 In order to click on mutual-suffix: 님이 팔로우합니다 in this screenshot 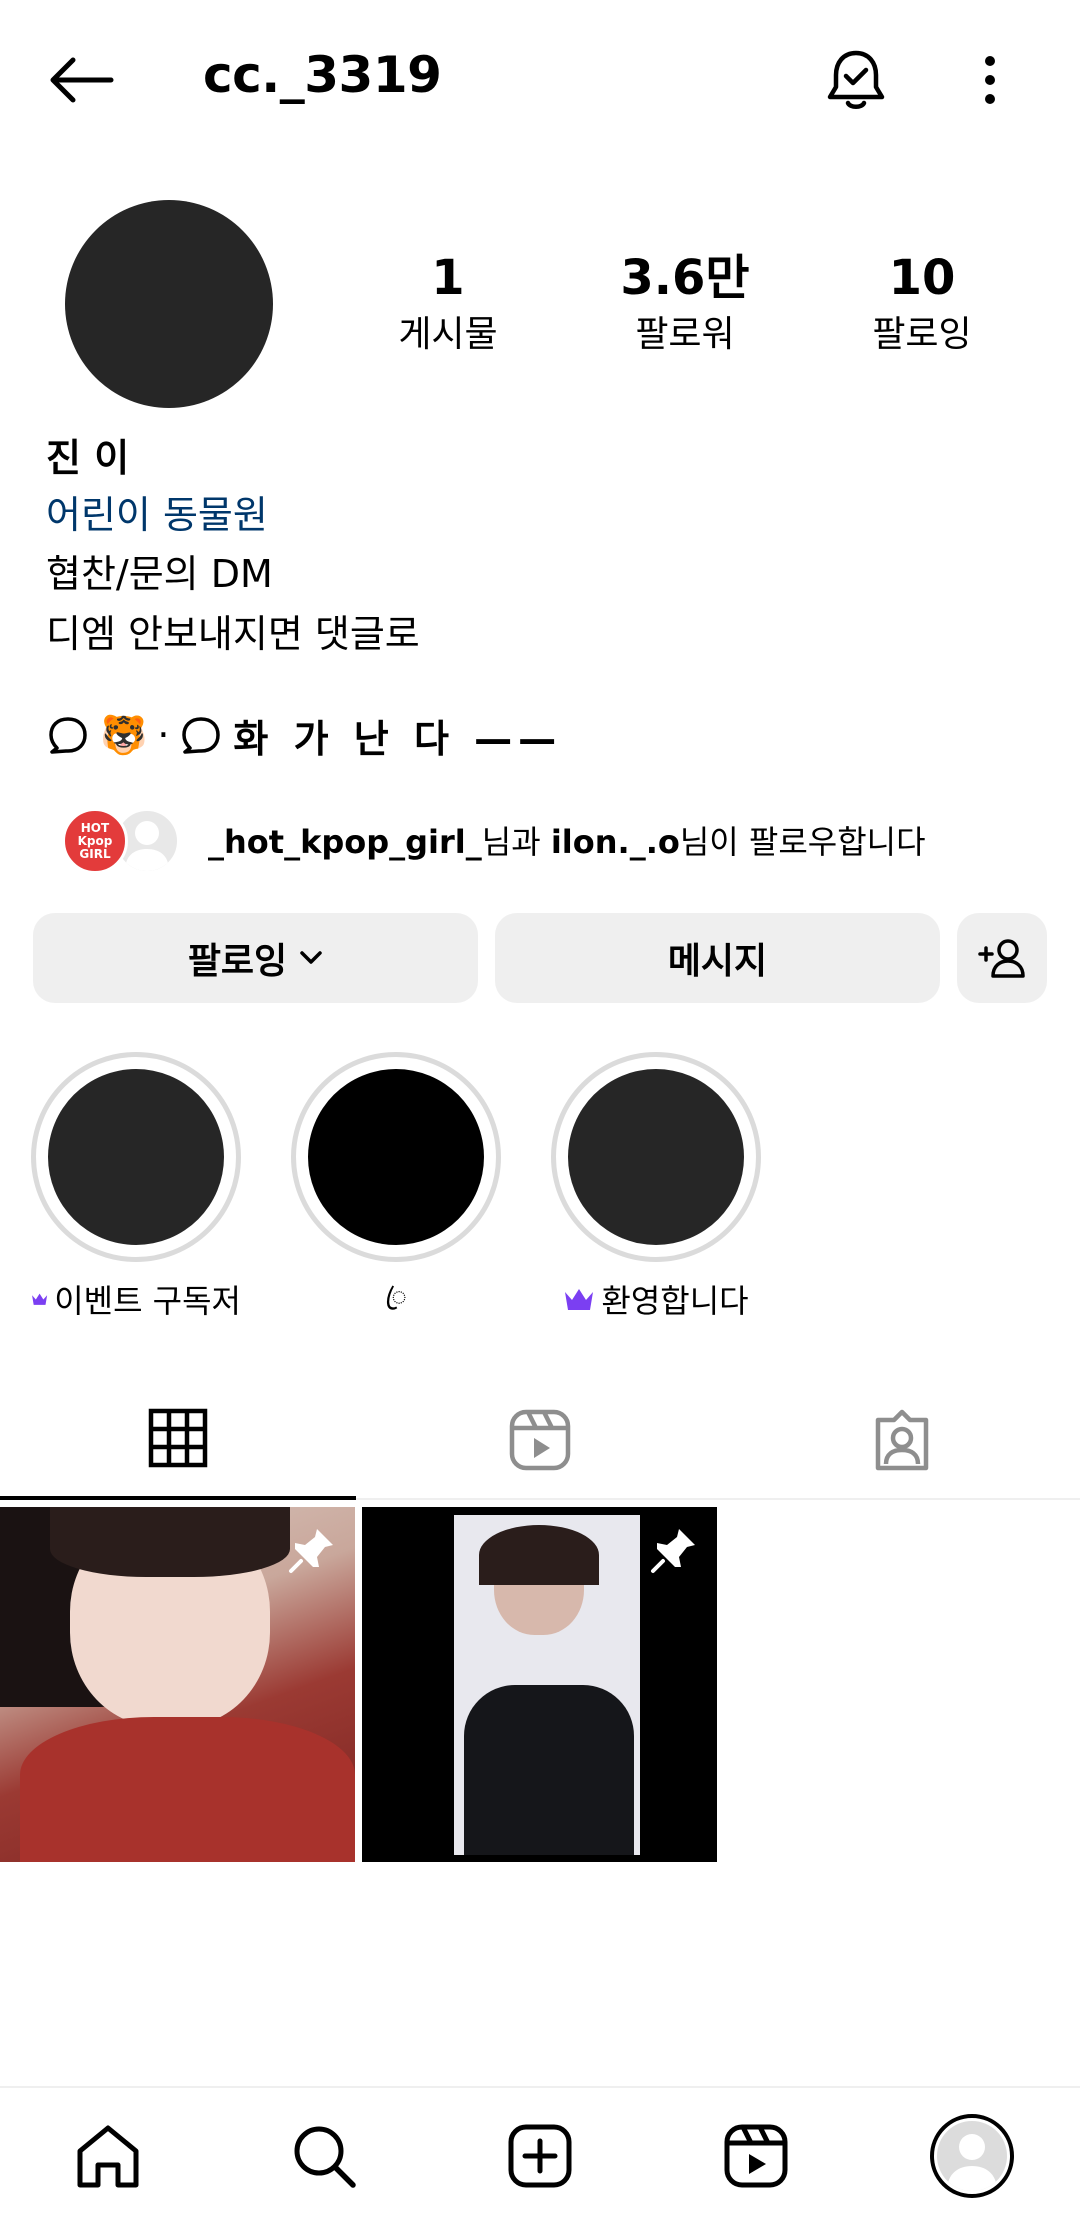, I will do `click(802, 842)`.